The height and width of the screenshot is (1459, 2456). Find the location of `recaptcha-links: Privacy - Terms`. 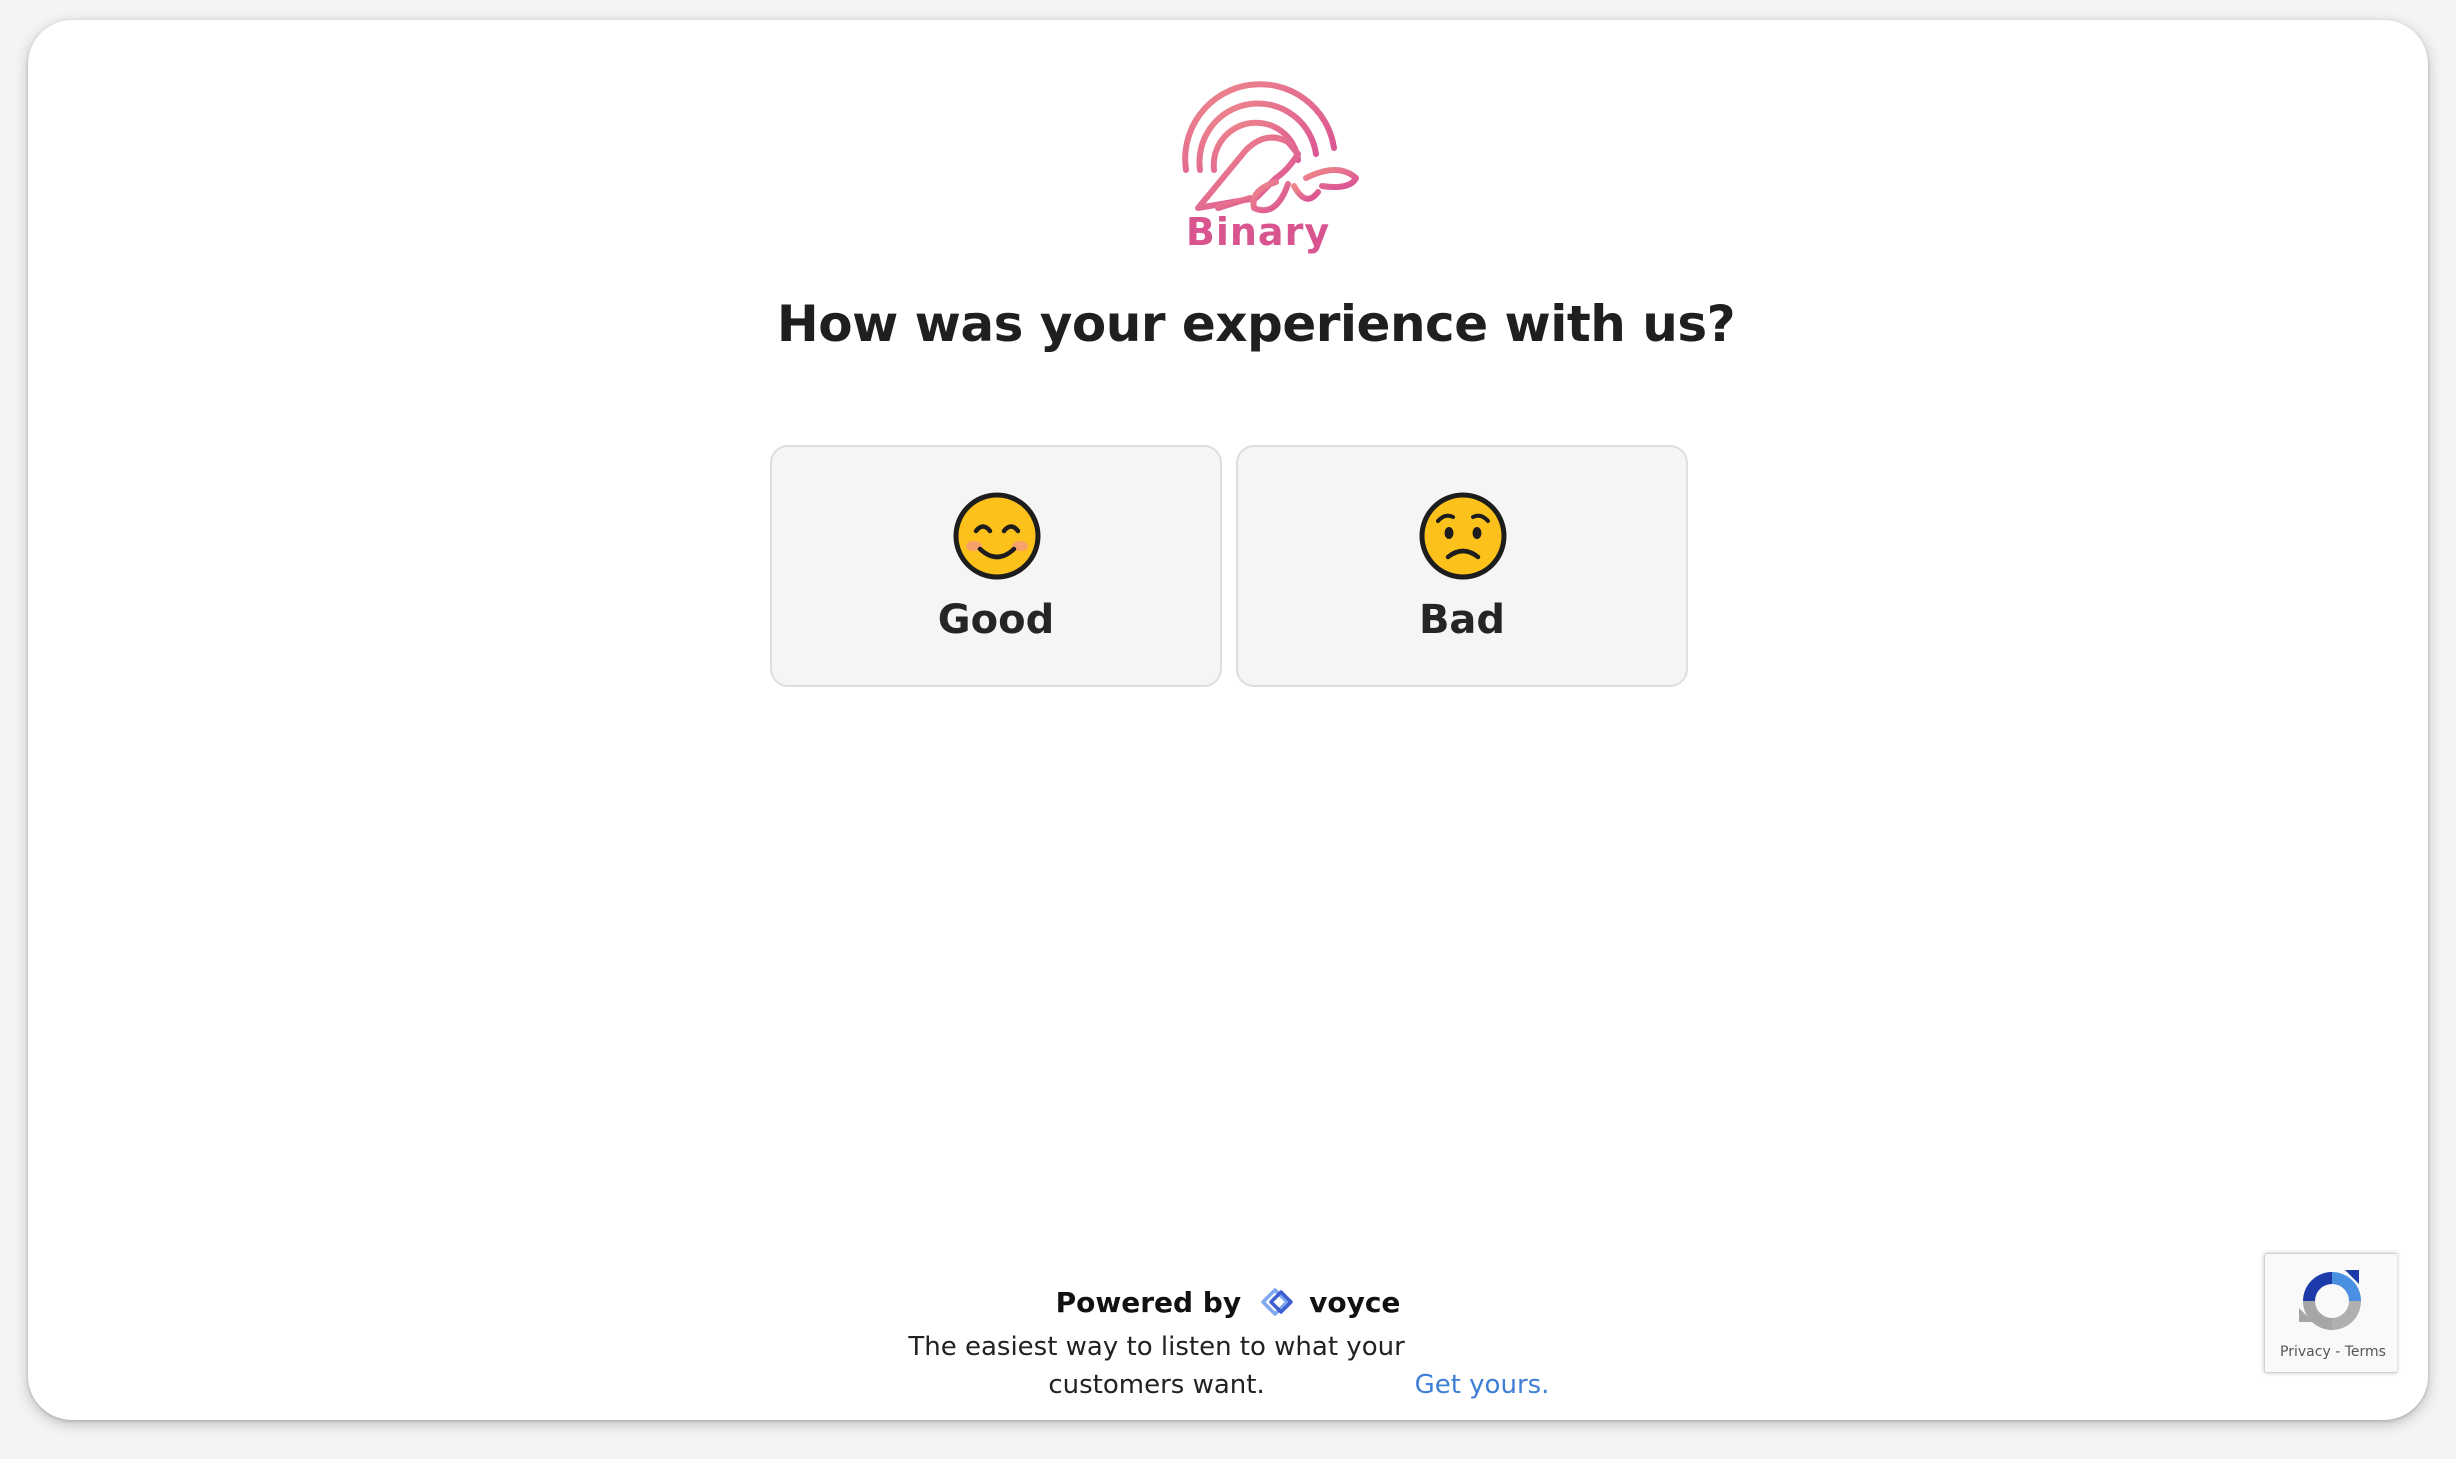

recaptcha-links: Privacy - Terms is located at coordinates (2333, 1352).